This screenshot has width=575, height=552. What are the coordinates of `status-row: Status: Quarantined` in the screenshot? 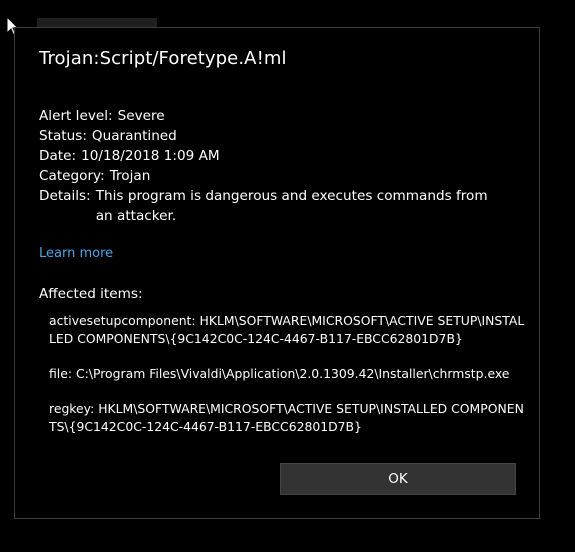 It's located at (274, 136).